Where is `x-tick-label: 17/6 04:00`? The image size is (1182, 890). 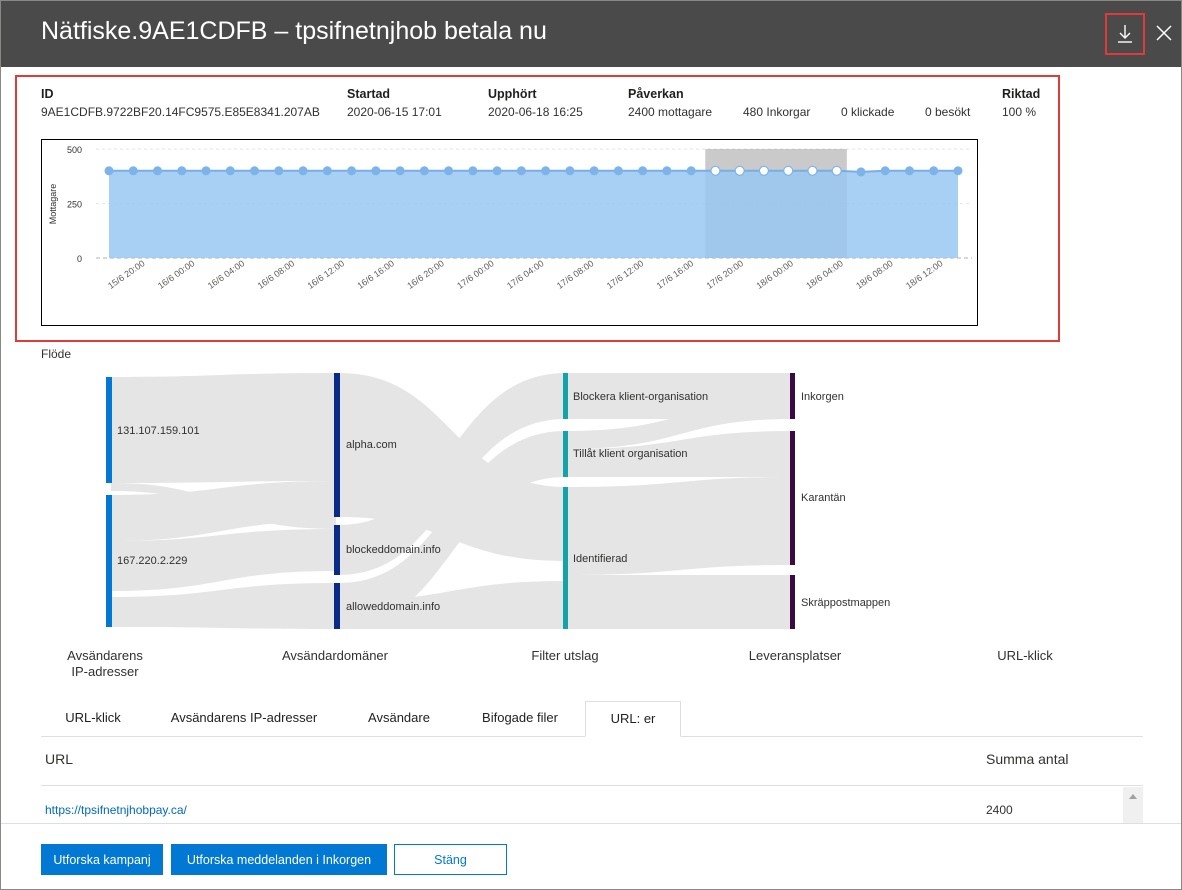 x-tick-label: 17/6 04:00 is located at coordinates (525, 274).